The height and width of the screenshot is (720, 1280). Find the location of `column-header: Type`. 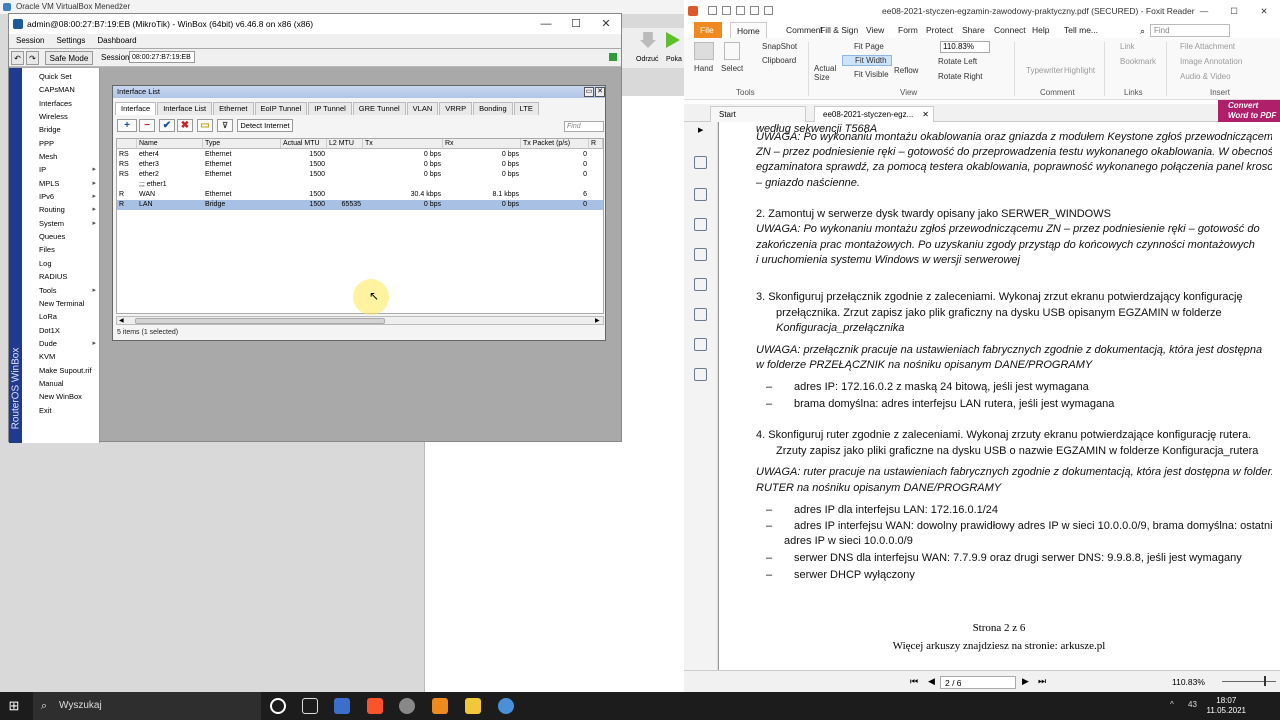

column-header: Type is located at coordinates (242, 144).